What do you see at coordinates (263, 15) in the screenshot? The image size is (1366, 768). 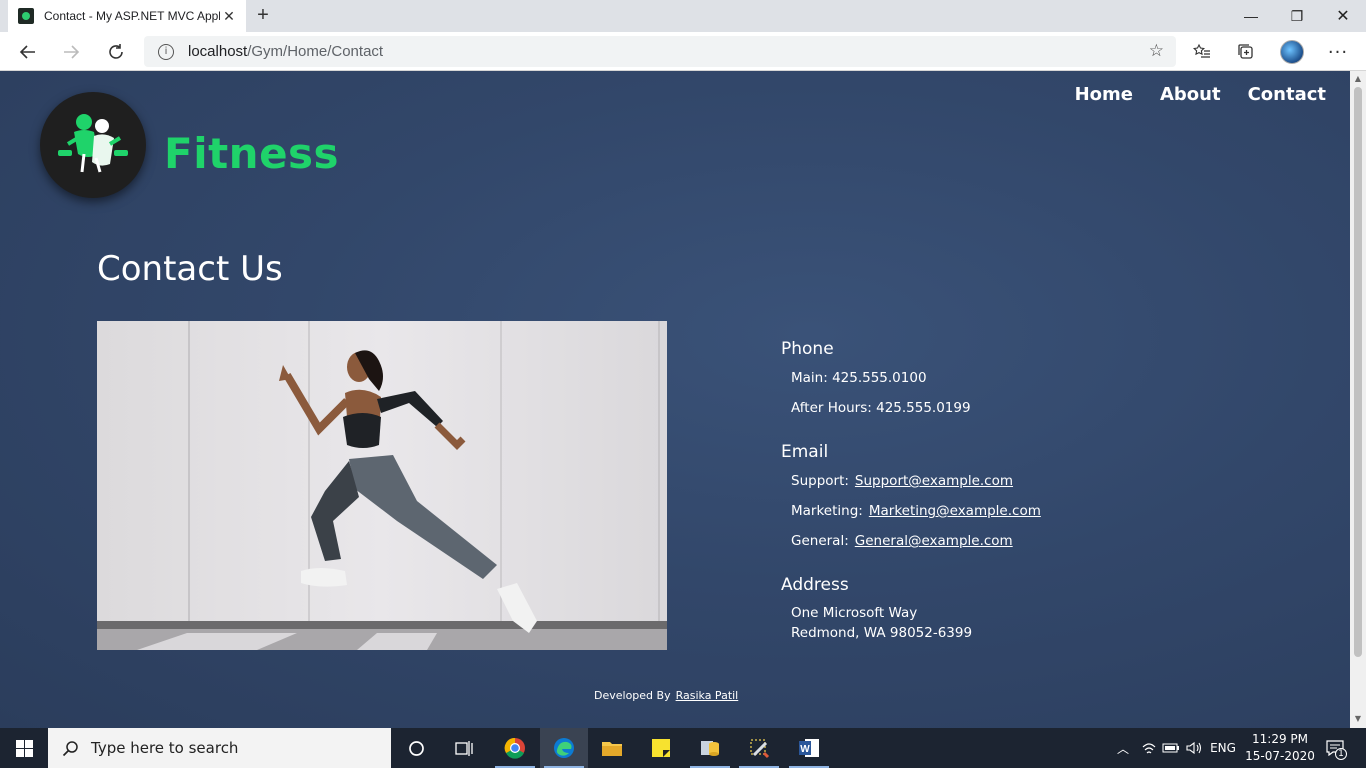 I see `new-tab-button: +` at bounding box center [263, 15].